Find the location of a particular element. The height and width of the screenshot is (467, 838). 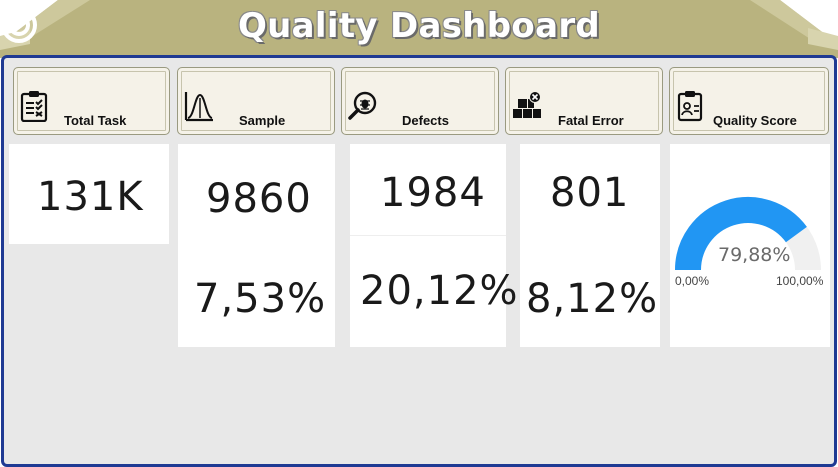

kpi-label: Fatal Error is located at coordinates (591, 120).